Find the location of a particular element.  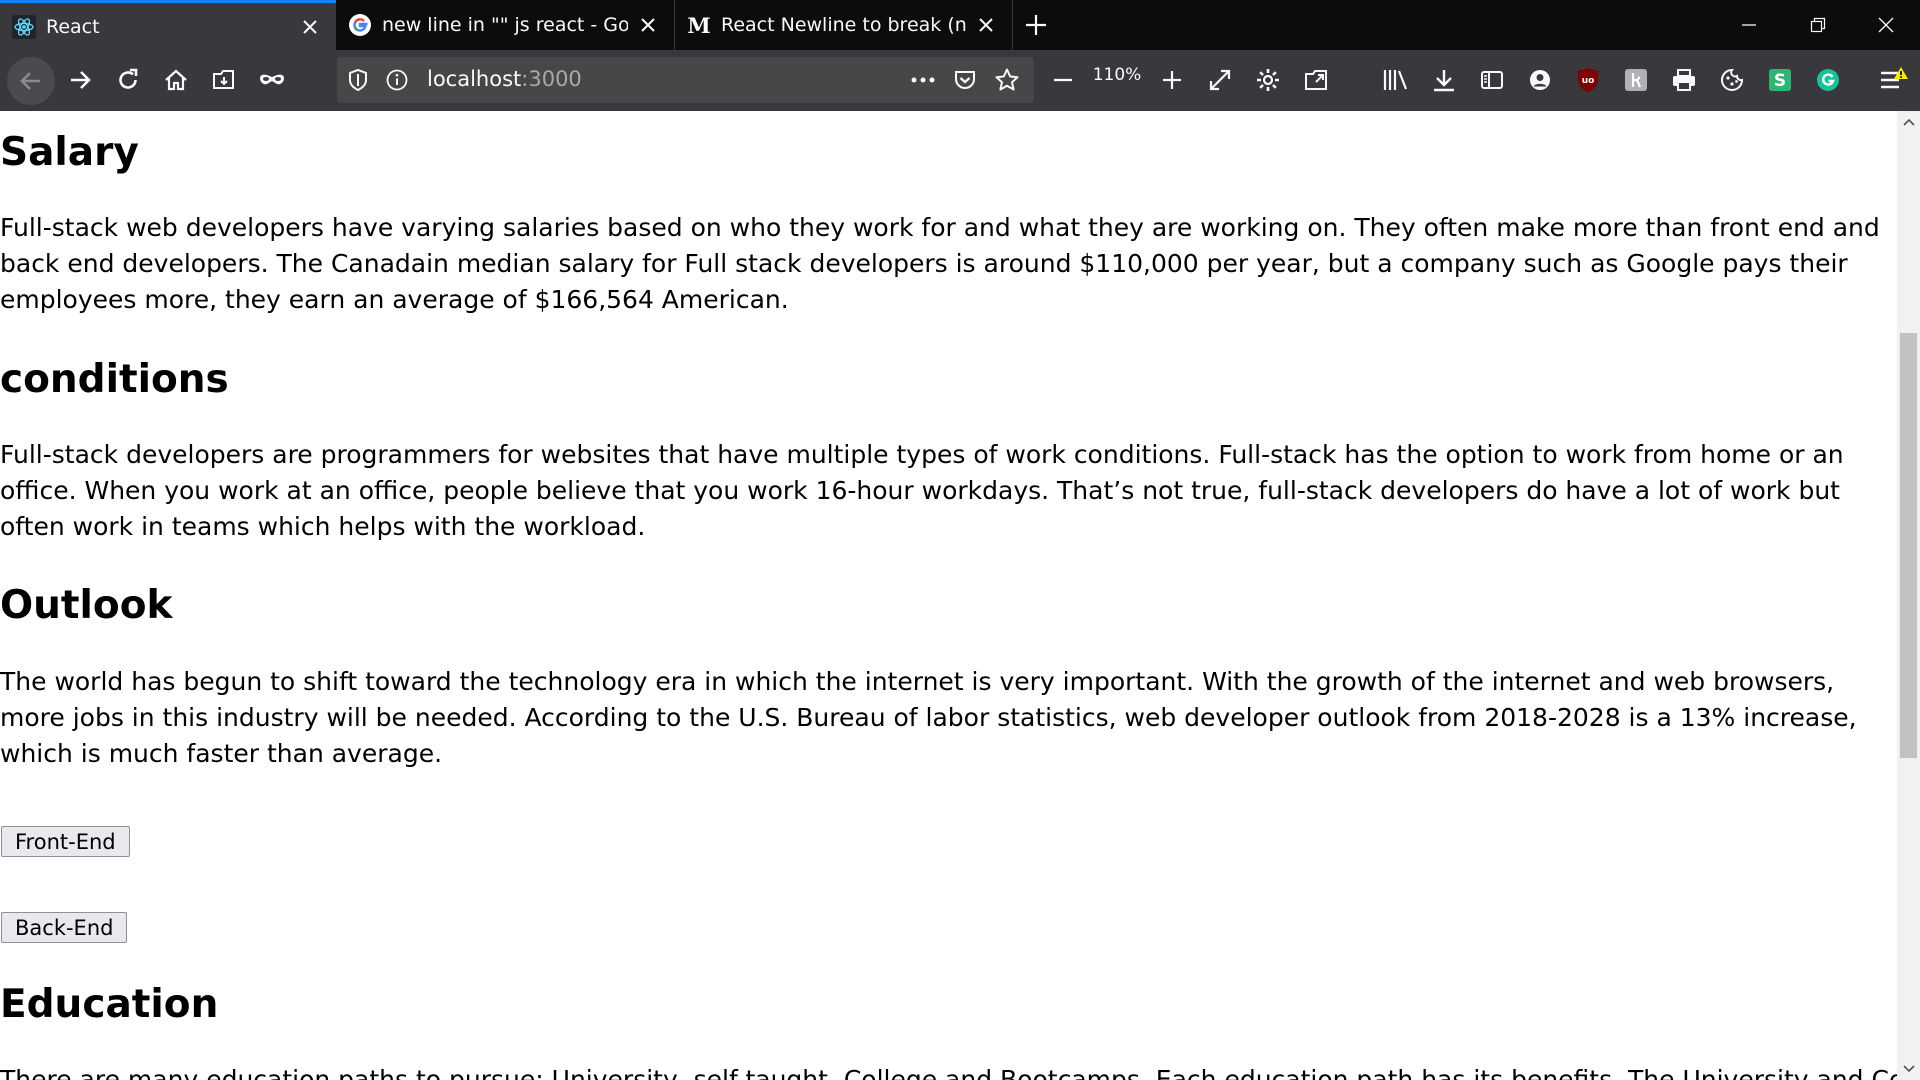

navigation-toolbar: localhost:3000 110% uo S is located at coordinates (960, 80).